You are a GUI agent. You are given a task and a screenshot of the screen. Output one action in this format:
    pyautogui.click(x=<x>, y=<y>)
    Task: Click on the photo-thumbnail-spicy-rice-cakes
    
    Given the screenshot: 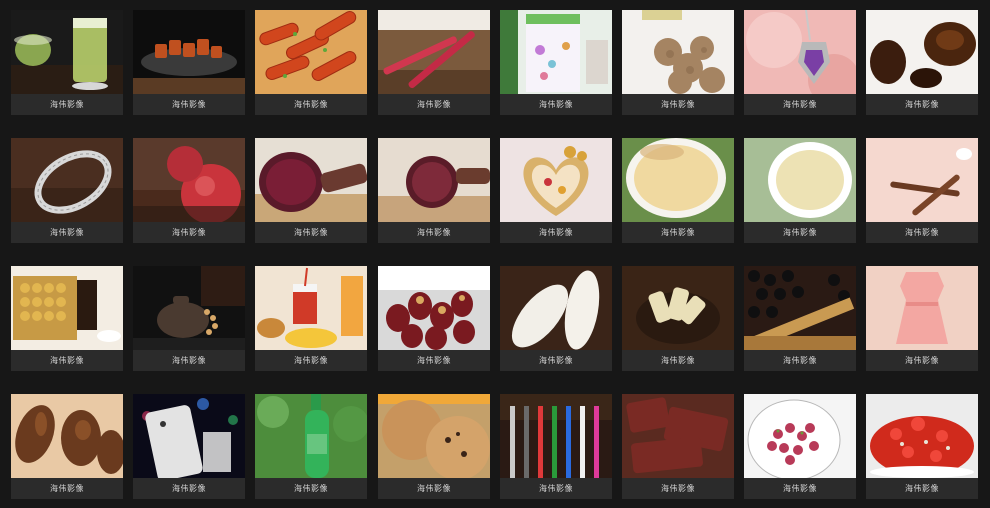 What is the action you would take?
    pyautogui.click(x=311, y=52)
    